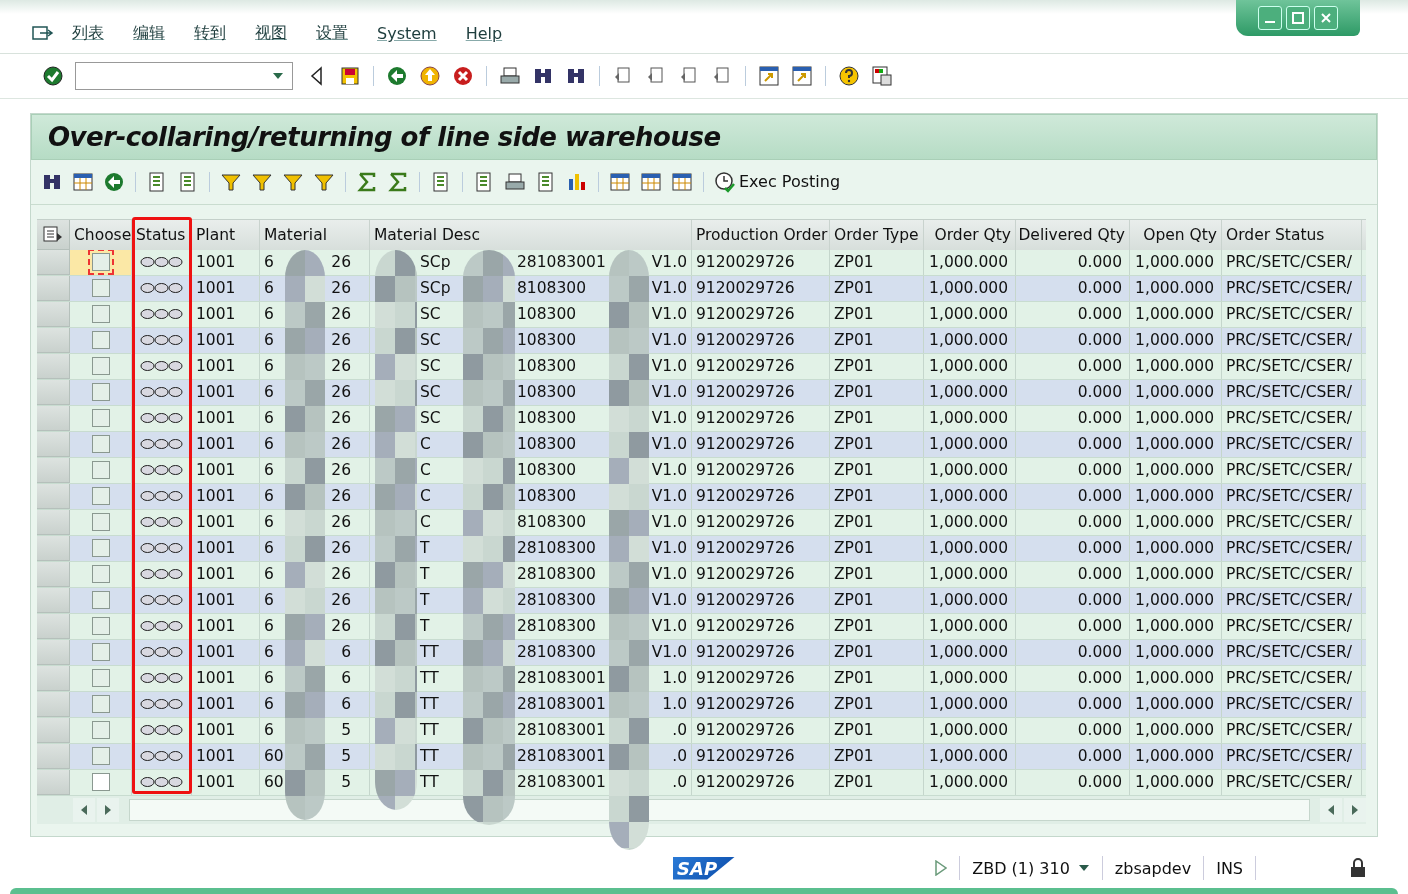 The width and height of the screenshot is (1408, 894). I want to click on grid-icon, so click(620, 181).